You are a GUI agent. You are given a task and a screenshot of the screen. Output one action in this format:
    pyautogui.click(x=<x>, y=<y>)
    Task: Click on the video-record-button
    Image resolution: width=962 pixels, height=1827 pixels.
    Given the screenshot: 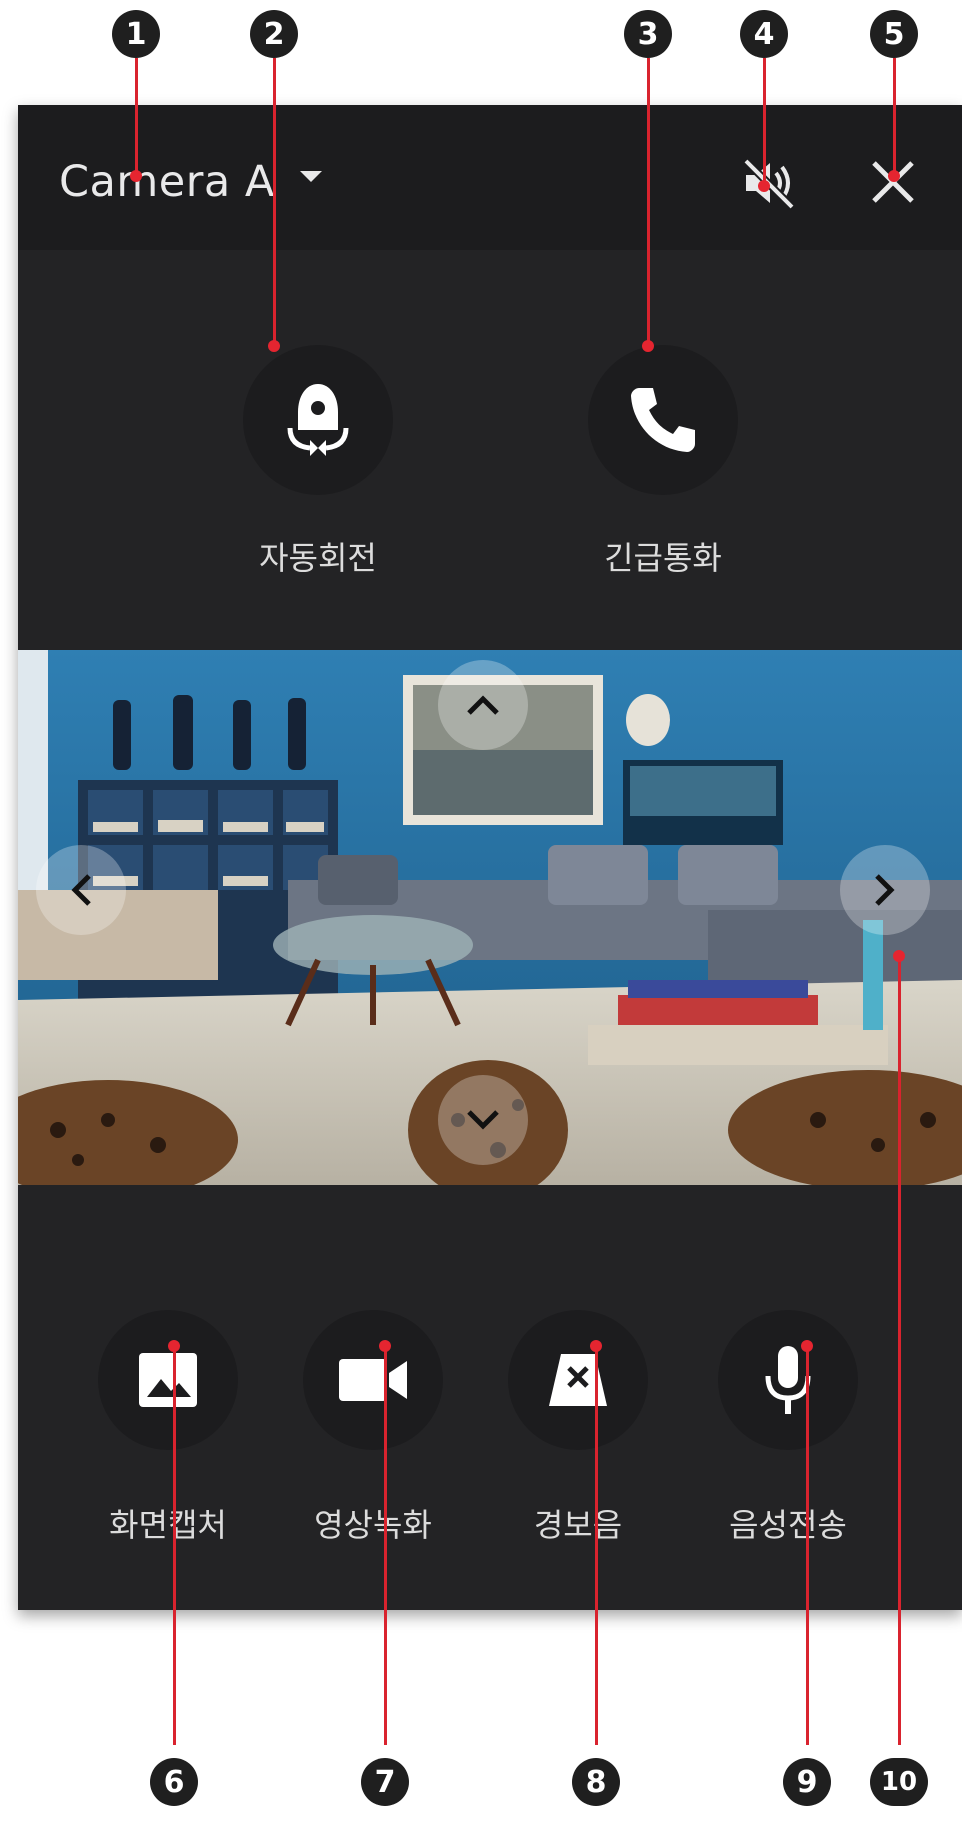 What is the action you would take?
    pyautogui.click(x=373, y=1380)
    